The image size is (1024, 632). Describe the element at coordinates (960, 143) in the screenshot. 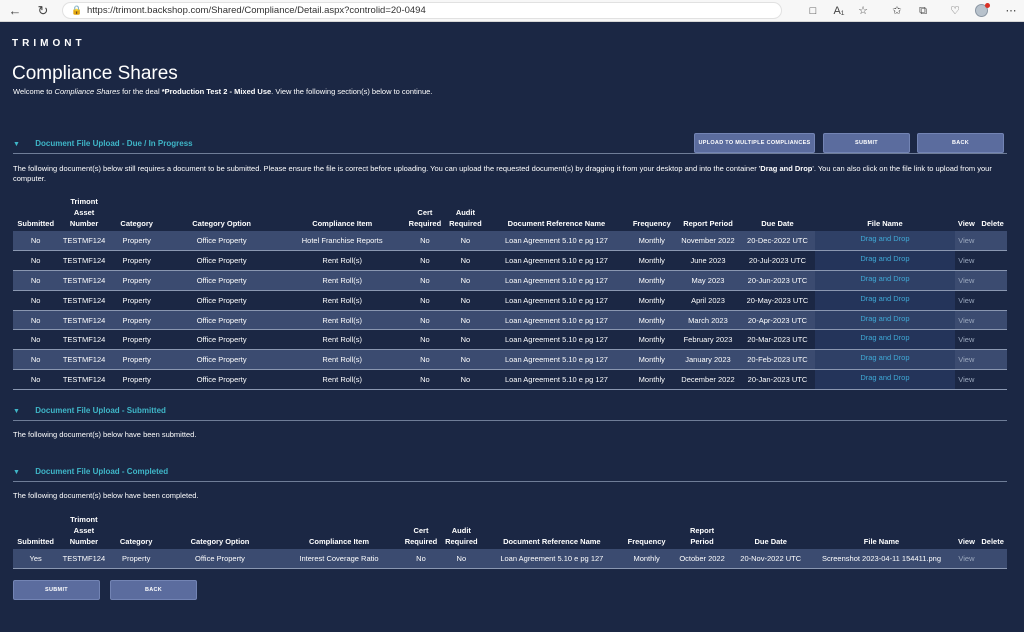

I see `back-button-top: BACK` at that location.